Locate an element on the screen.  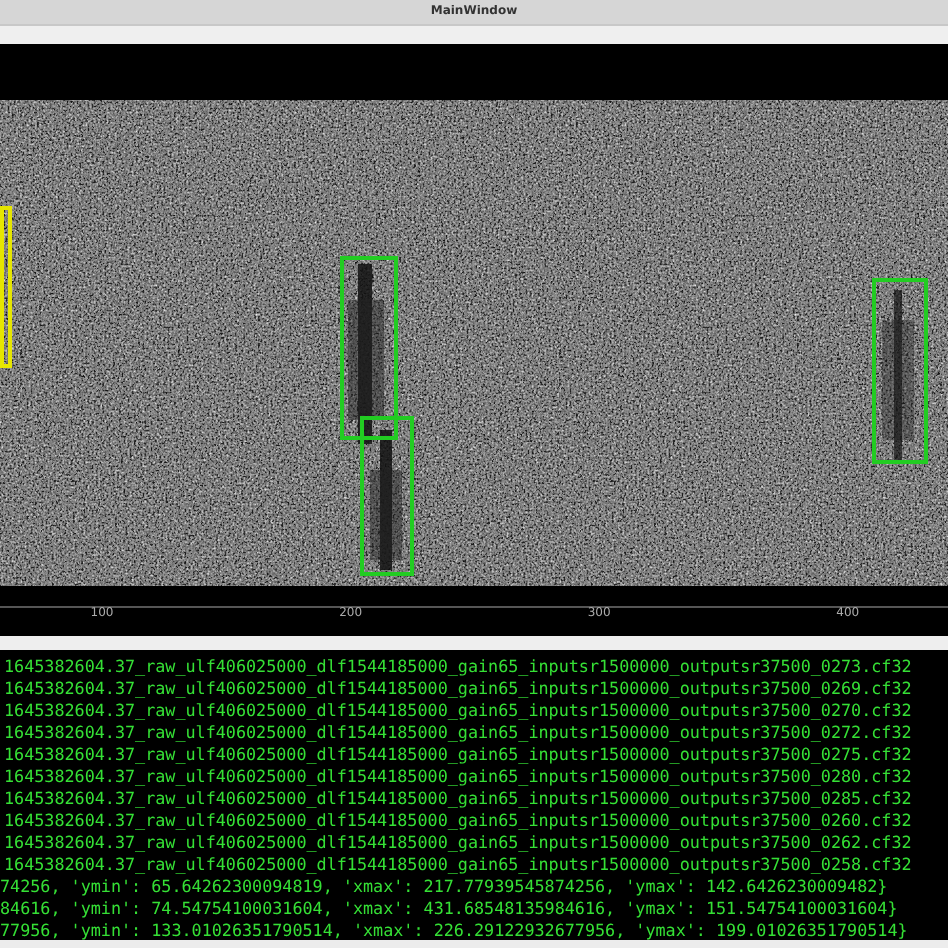
terminal-line: 1645382604.37_raw_ulf406025000_dlf1544185000_gain65_inputsr1500000_outputsr37500_0262.cf32 is located at coordinates (458, 843).